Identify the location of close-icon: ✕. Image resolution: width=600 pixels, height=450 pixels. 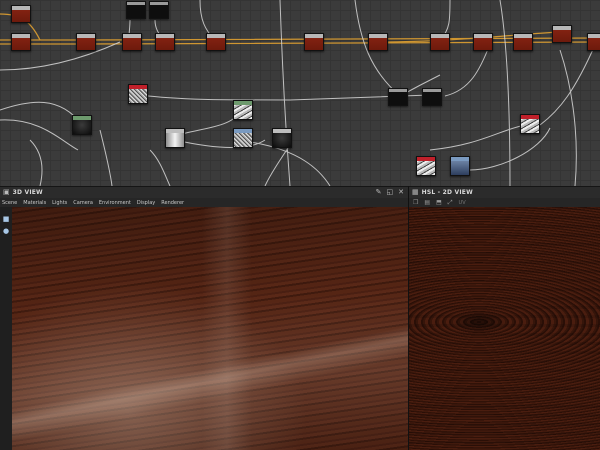
(401, 192).